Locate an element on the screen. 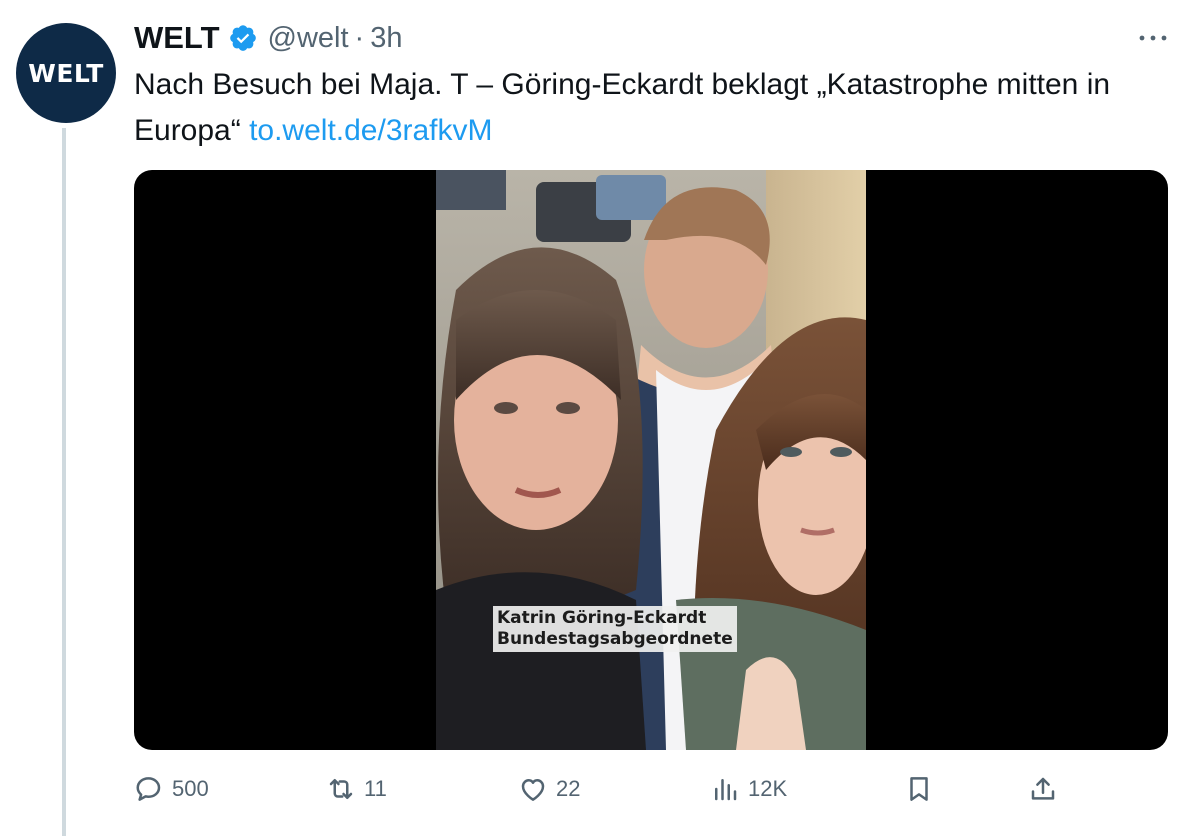 This screenshot has width=1200, height=836. retweet-arrows-icon is located at coordinates (341, 789).